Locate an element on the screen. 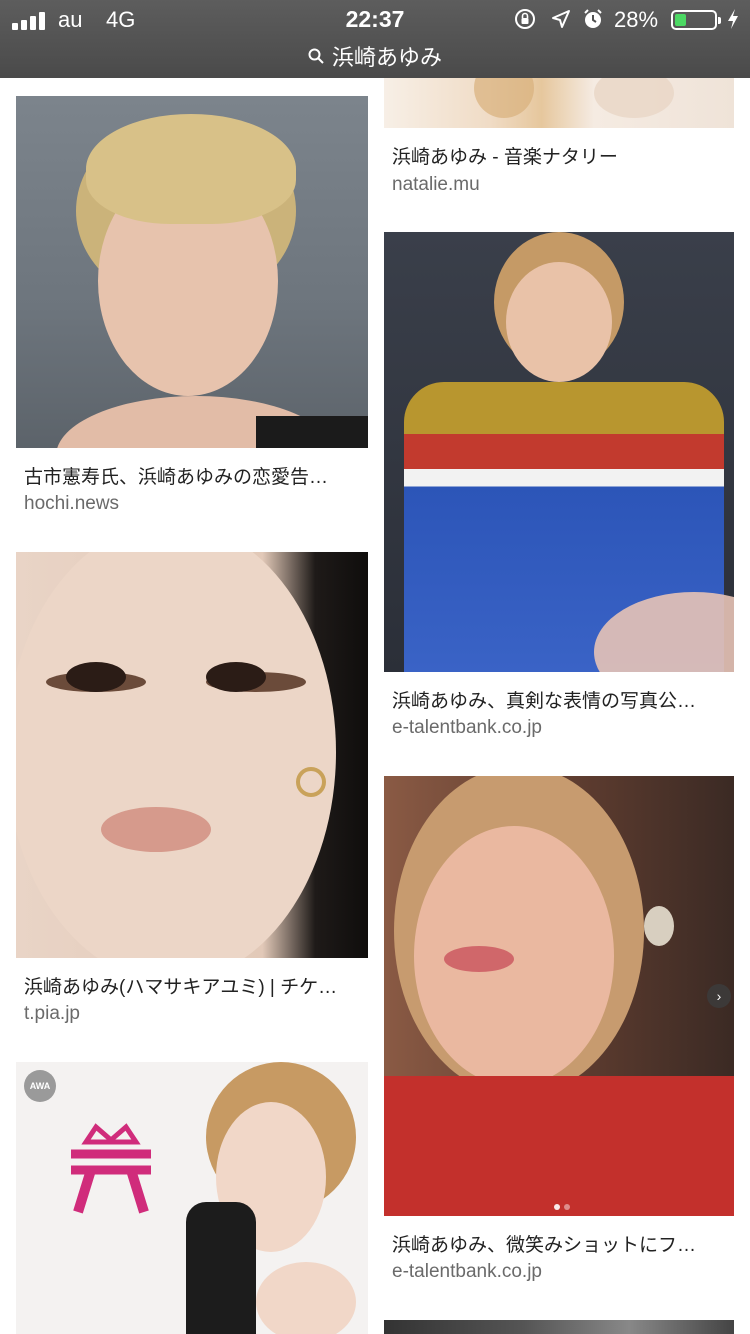 Image resolution: width=750 pixels, height=1334 pixels. battery-level-fill is located at coordinates (680, 20).